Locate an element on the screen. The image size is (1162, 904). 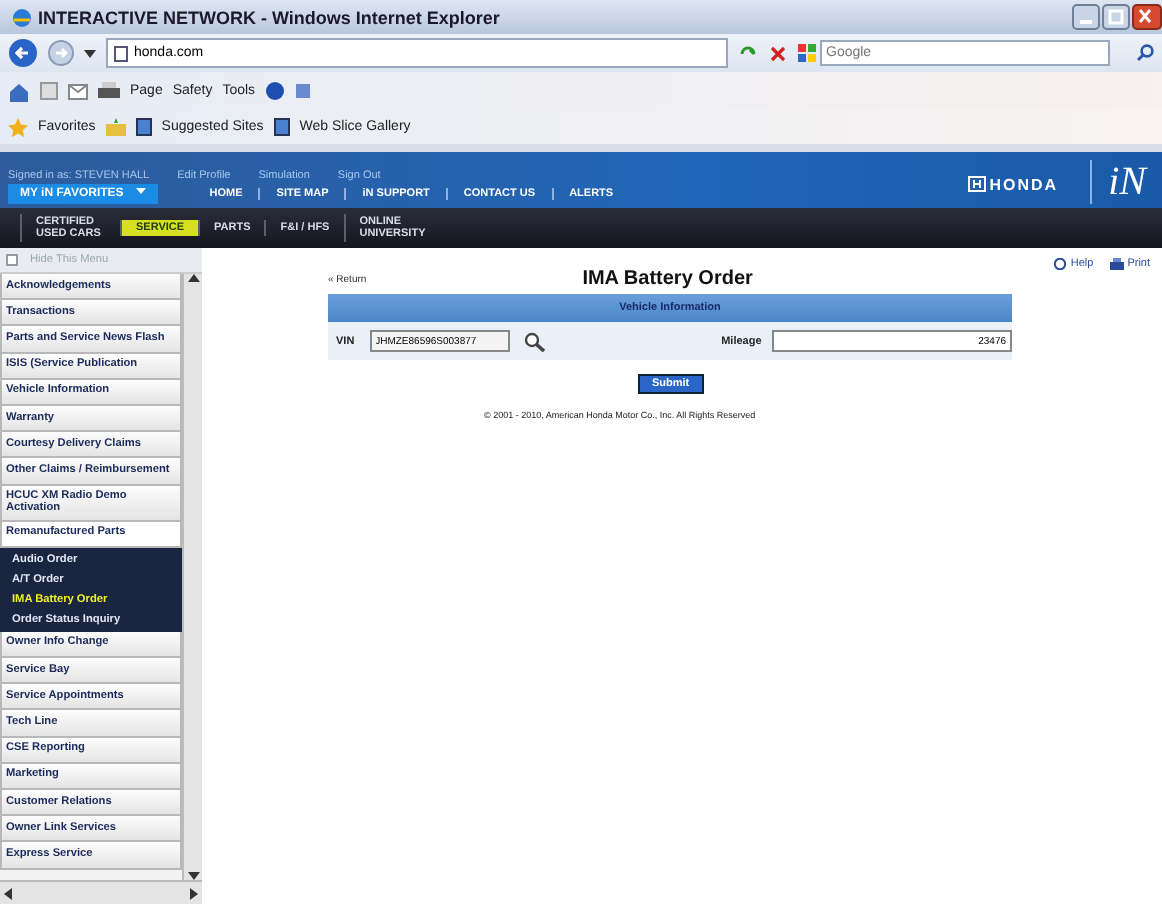
stop-button is located at coordinates (778, 53).